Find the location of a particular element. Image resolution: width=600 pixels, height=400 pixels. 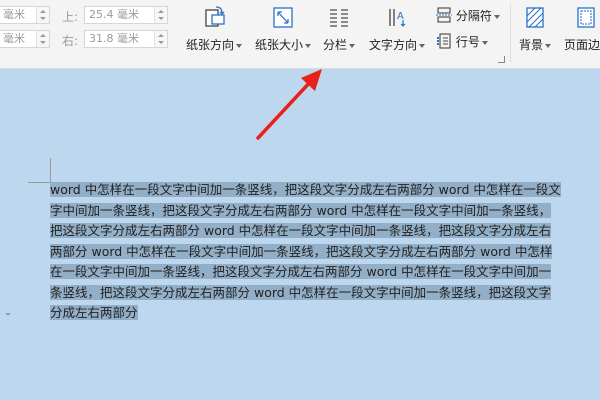

margin-top-label: 上: is located at coordinates (70, 17).